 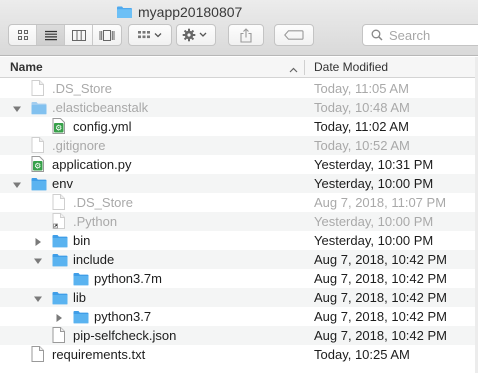 I want to click on share-icon, so click(x=246, y=35).